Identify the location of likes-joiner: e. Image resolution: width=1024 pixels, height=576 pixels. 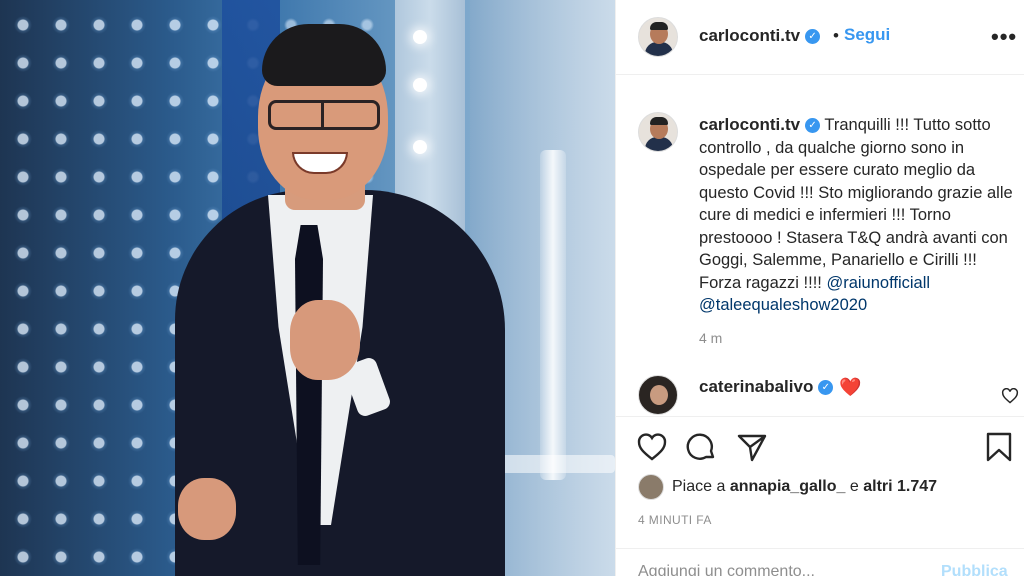
(854, 486).